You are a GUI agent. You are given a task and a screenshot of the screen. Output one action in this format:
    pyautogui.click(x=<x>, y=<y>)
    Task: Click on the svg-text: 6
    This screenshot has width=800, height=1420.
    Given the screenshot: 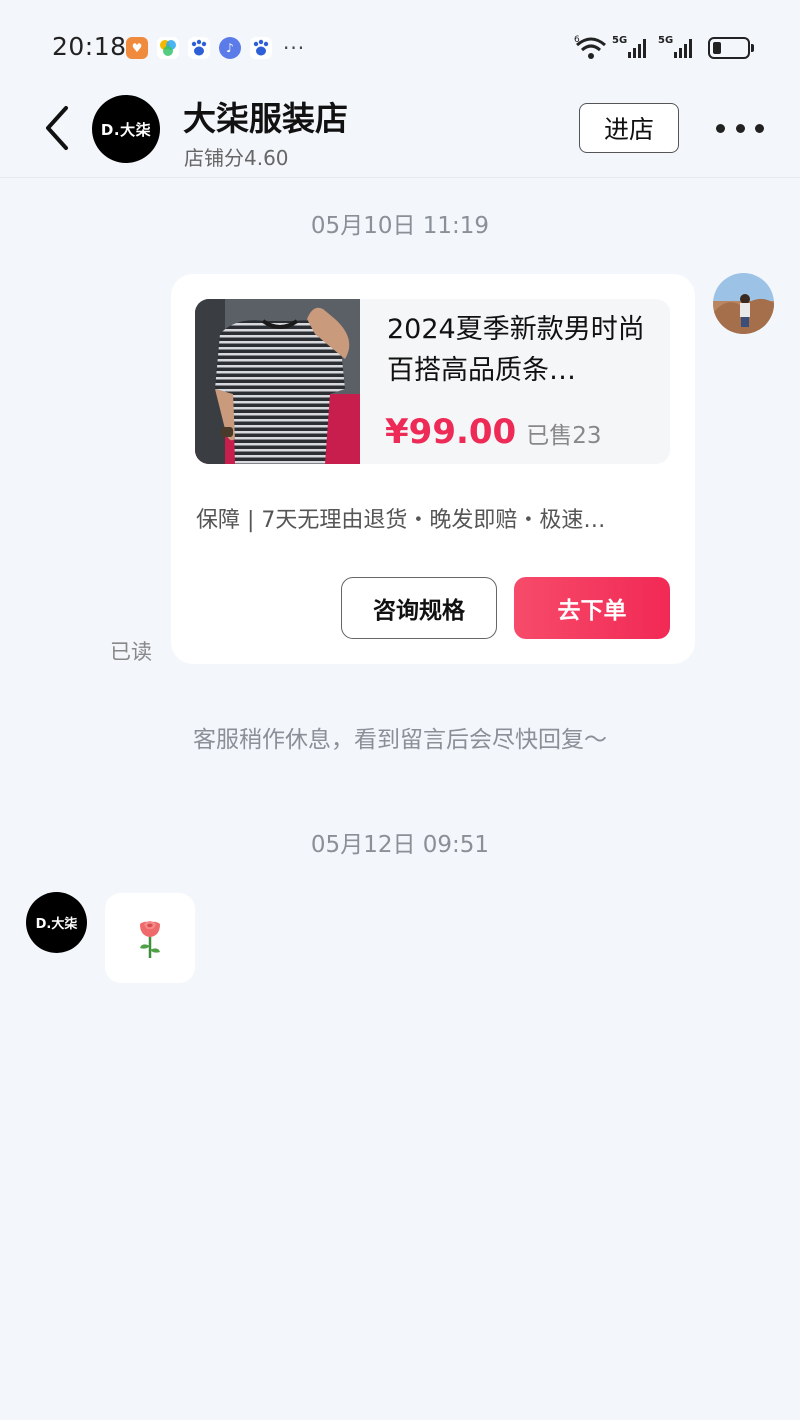 What is the action you would take?
    pyautogui.click(x=577, y=40)
    